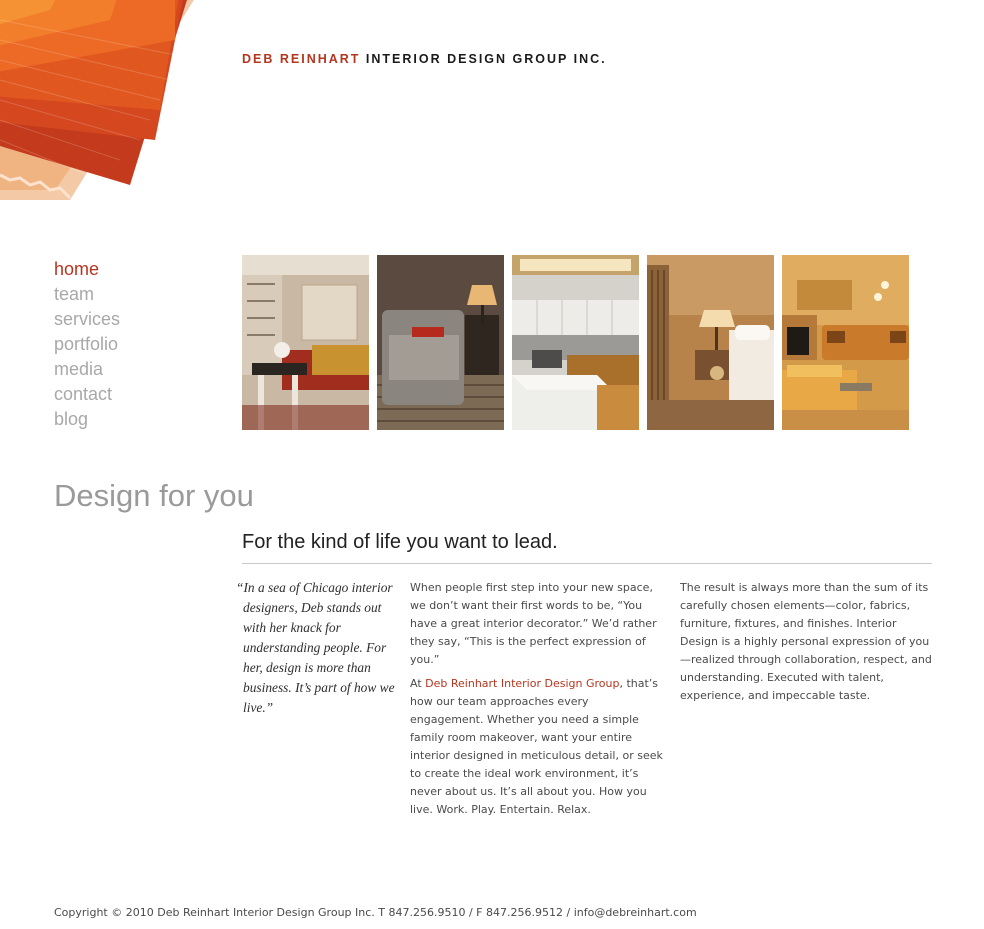  What do you see at coordinates (87, 394) in the screenshot?
I see `nav-item-contact: contact` at bounding box center [87, 394].